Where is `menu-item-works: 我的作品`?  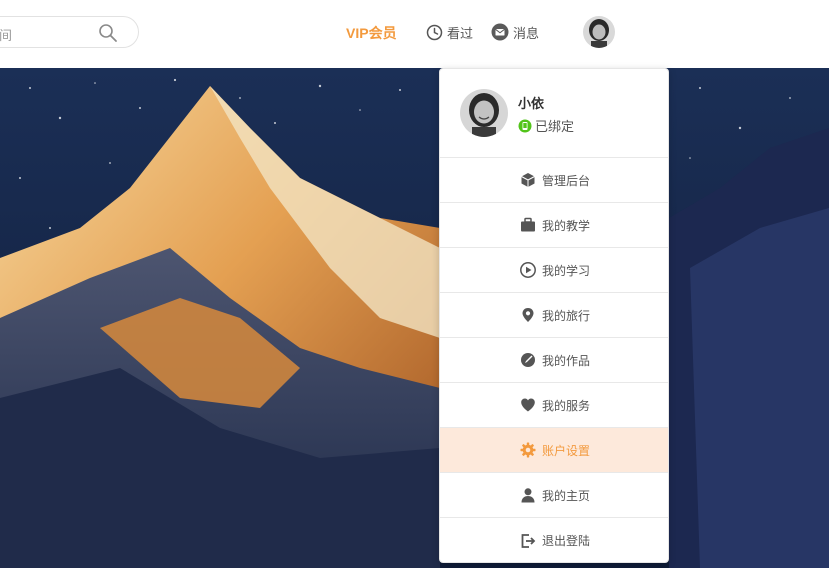 menu-item-works: 我的作品 is located at coordinates (554, 360).